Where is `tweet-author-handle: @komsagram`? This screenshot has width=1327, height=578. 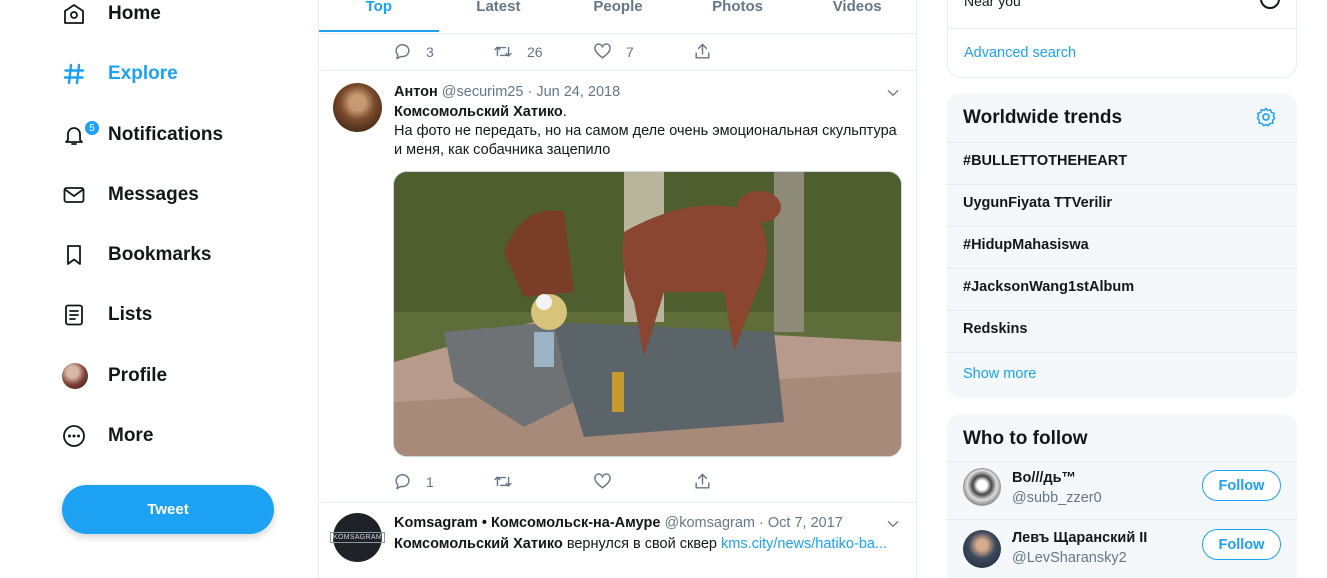
tweet-author-handle: @komsagram is located at coordinates (710, 523).